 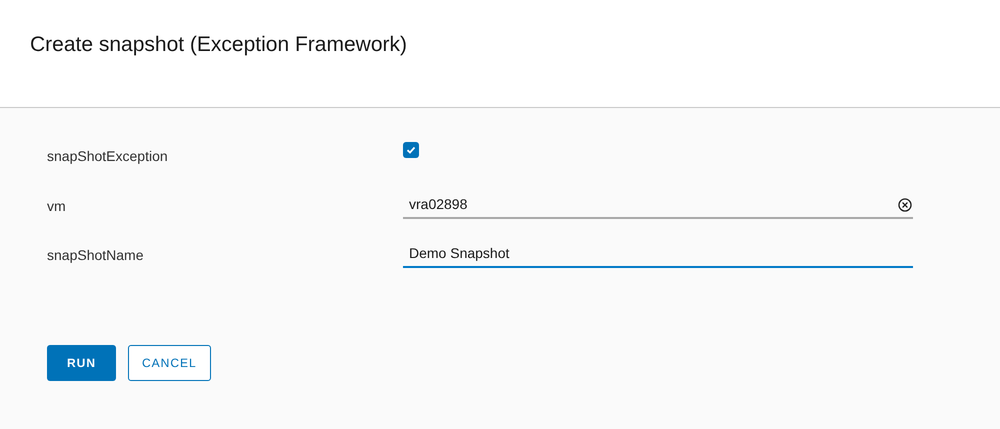 What do you see at coordinates (905, 205) in the screenshot?
I see `clear-icon` at bounding box center [905, 205].